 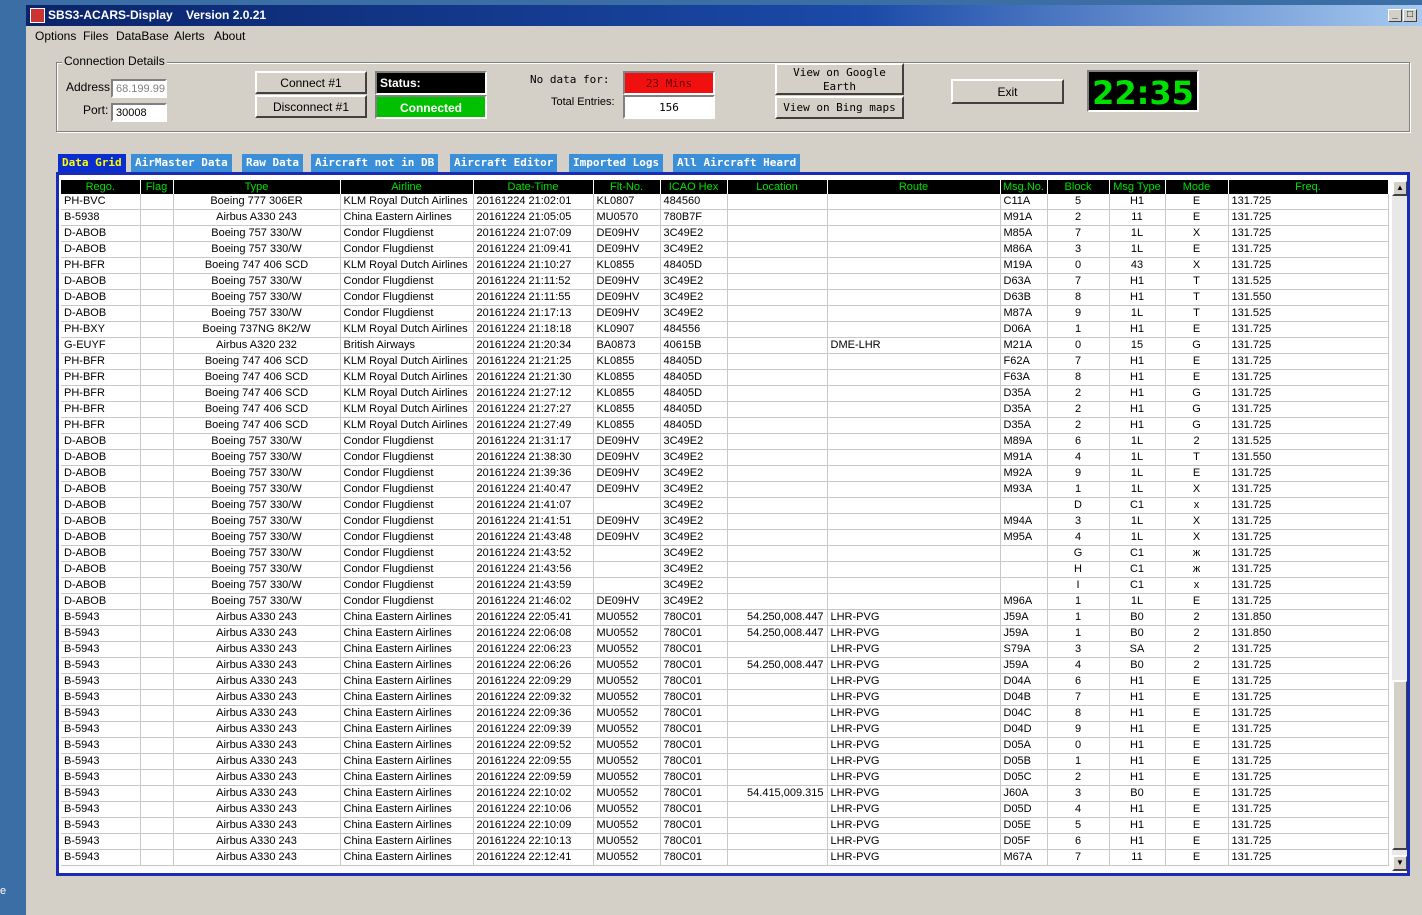 What do you see at coordinates (839, 107) in the screenshot?
I see `bing-maps-button: View on Bing maps` at bounding box center [839, 107].